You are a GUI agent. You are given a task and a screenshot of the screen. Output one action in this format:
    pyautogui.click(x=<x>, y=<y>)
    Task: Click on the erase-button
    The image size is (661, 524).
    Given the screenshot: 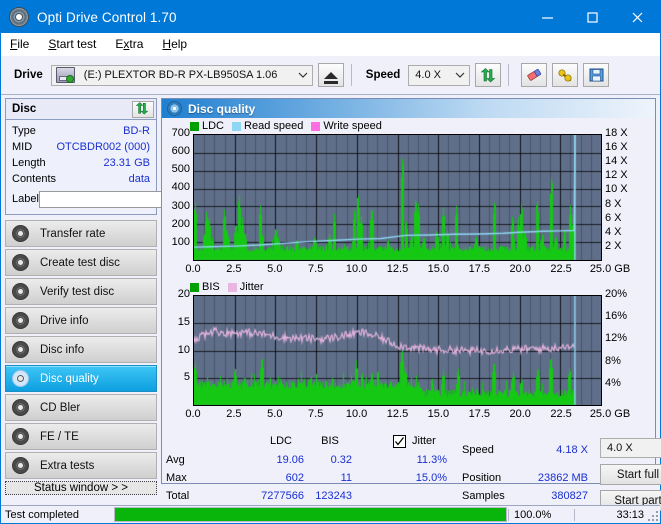 What is the action you would take?
    pyautogui.click(x=534, y=75)
    